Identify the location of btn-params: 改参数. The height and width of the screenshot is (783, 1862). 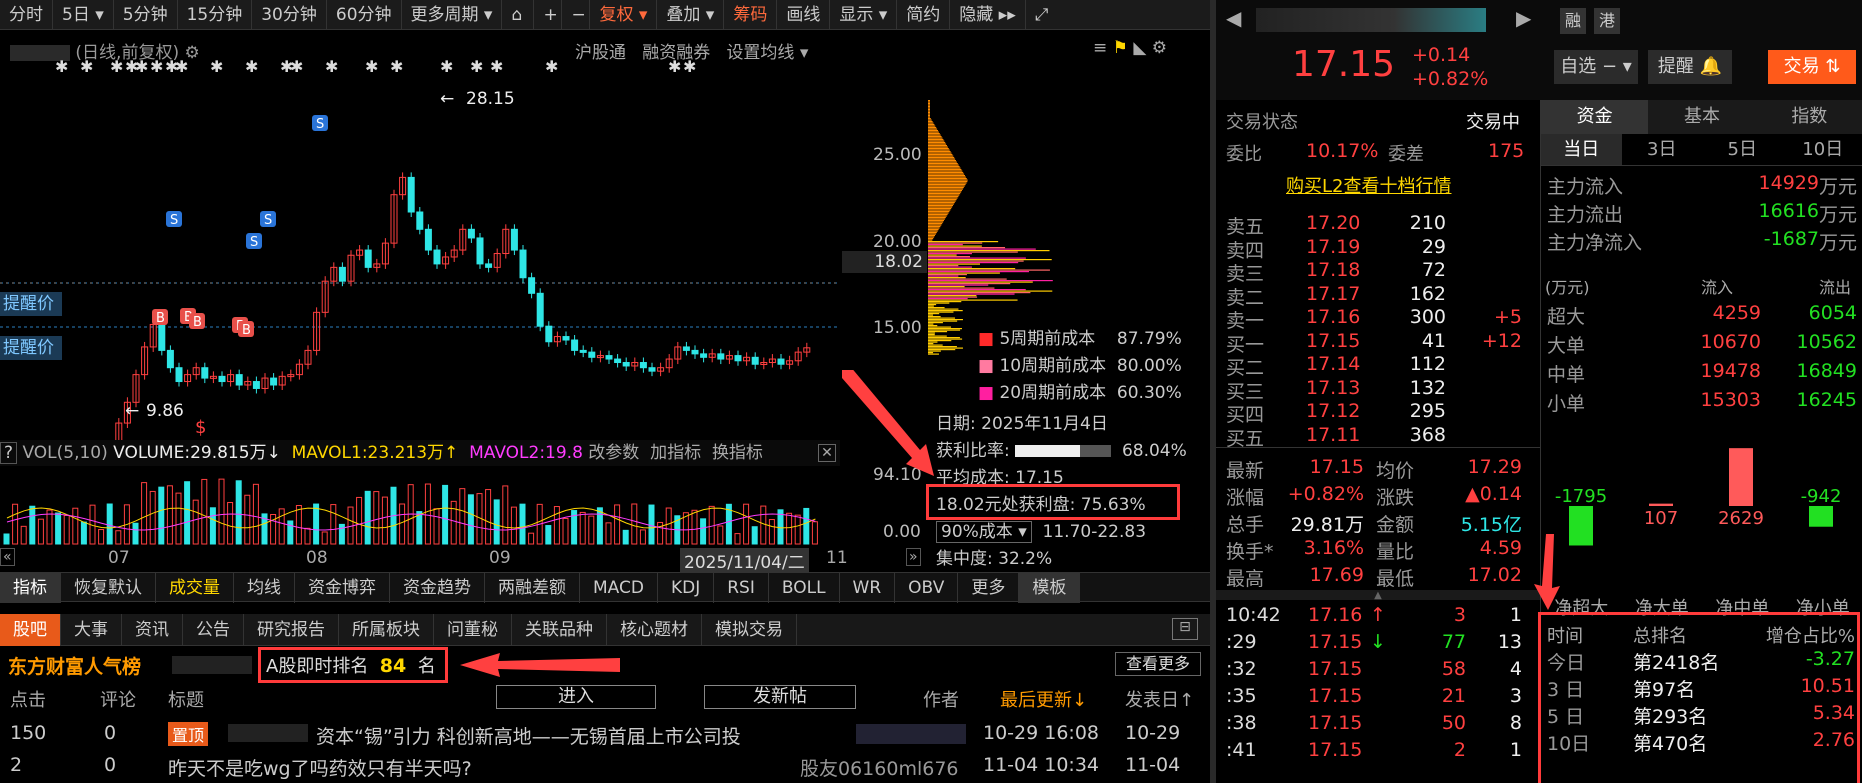
(613, 453).